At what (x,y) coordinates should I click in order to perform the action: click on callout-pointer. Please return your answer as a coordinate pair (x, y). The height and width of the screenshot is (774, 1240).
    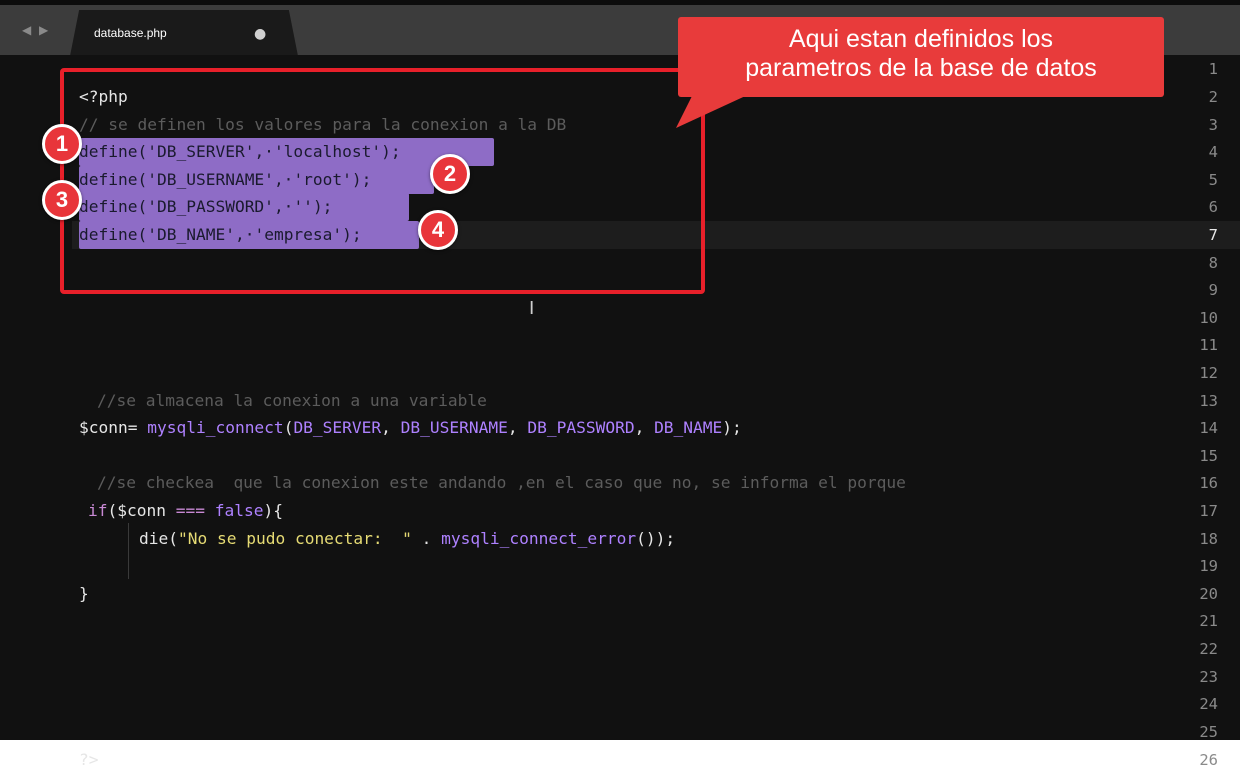
    Looking at the image, I should click on (728, 104).